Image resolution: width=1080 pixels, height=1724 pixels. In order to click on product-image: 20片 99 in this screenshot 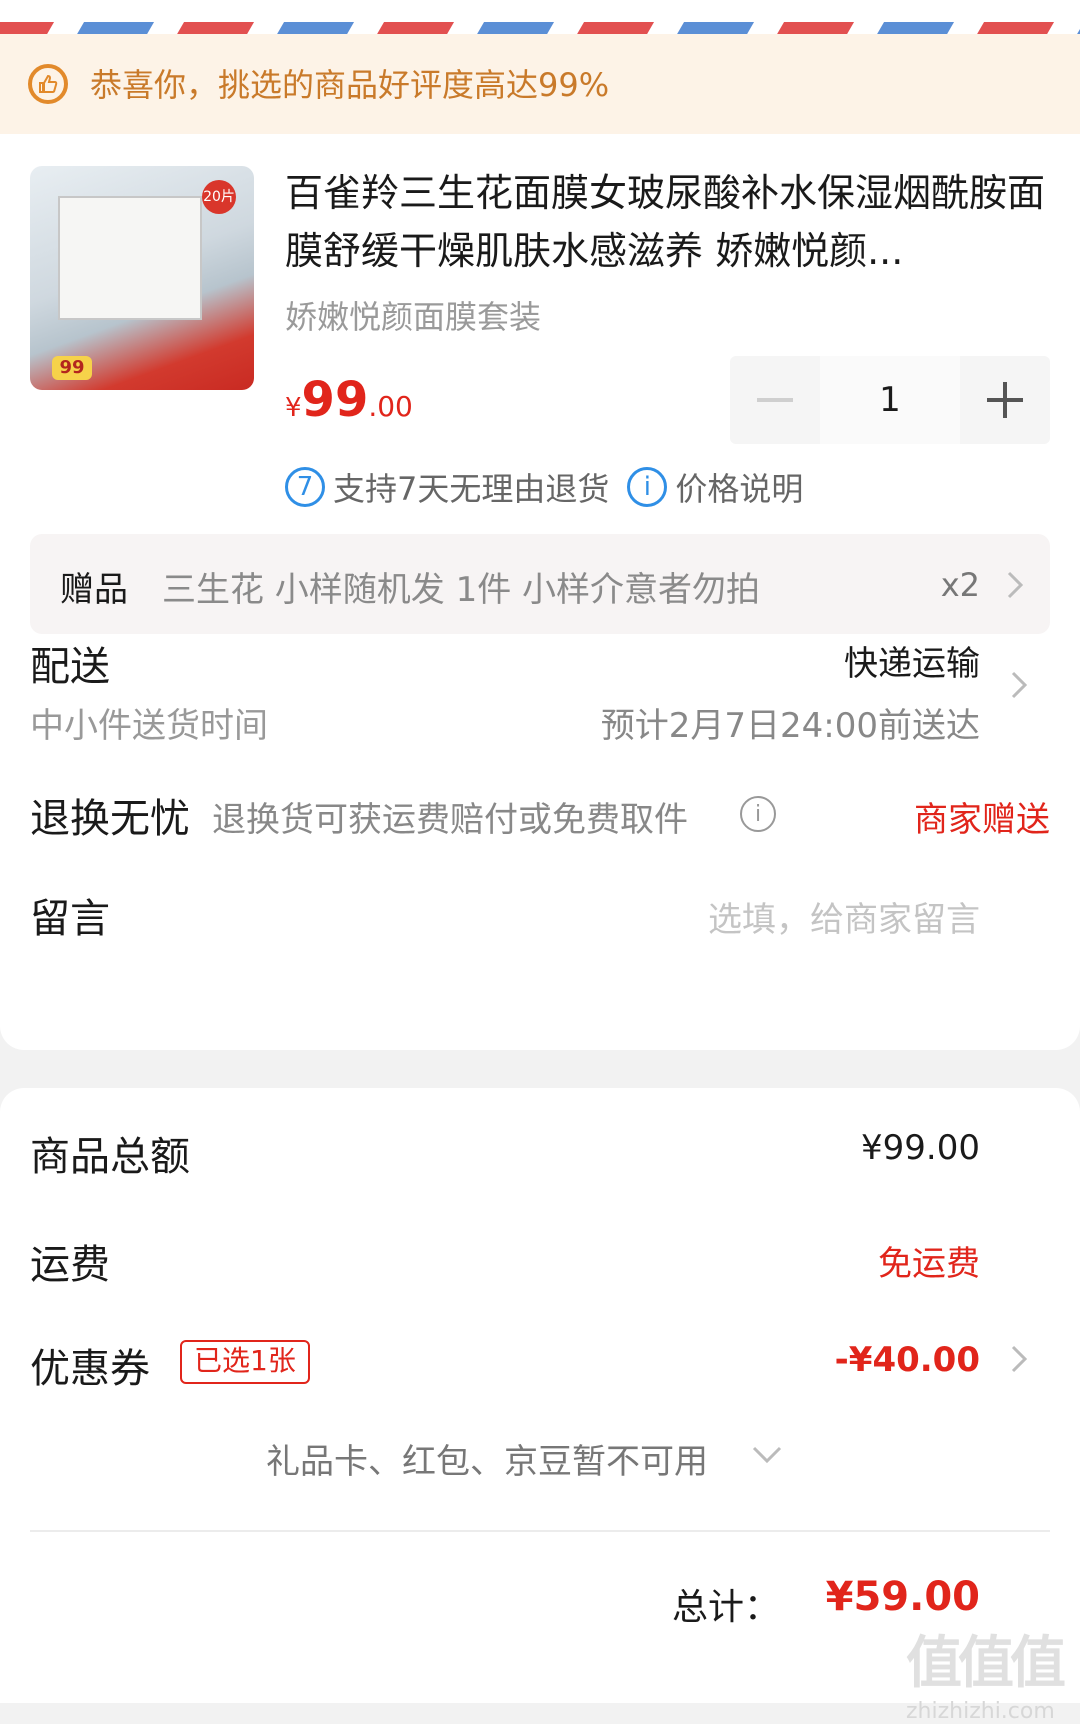, I will do `click(142, 278)`.